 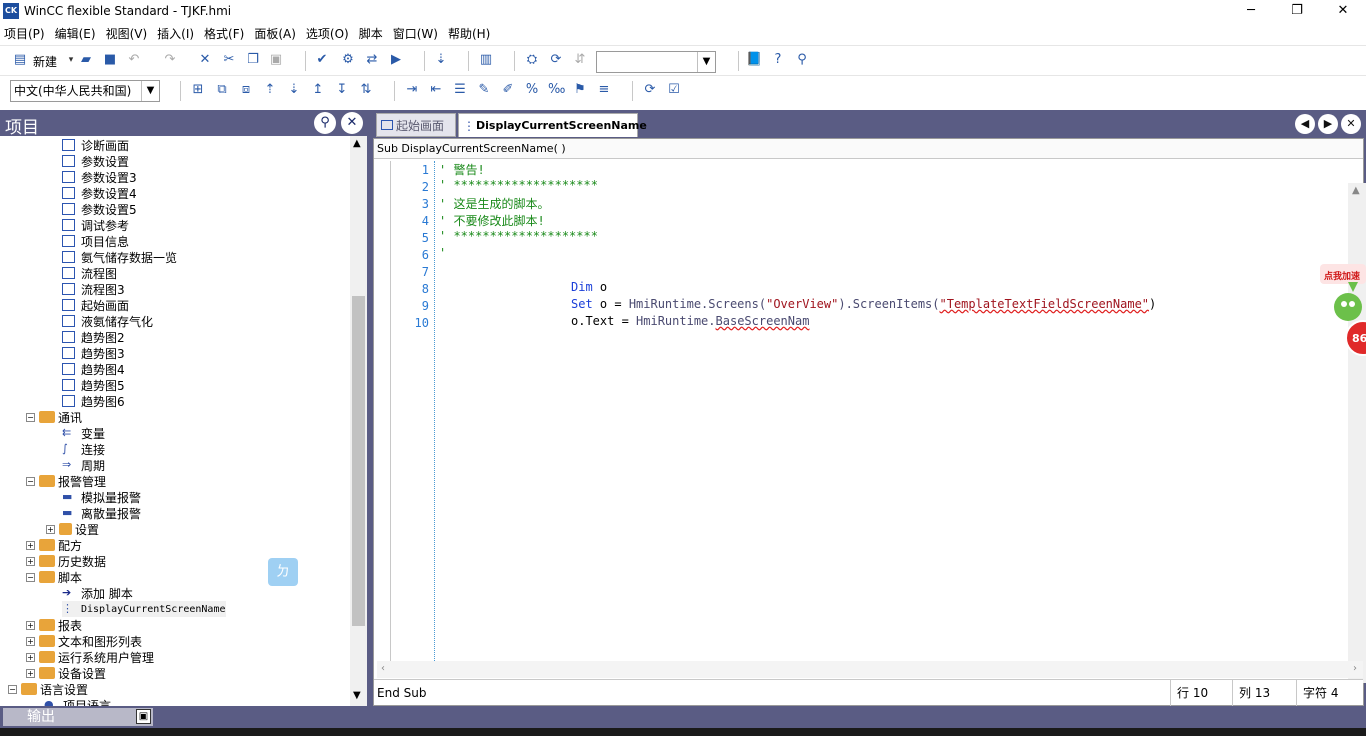 I want to click on tab-start-screen: 起始画面, so click(x=416, y=125).